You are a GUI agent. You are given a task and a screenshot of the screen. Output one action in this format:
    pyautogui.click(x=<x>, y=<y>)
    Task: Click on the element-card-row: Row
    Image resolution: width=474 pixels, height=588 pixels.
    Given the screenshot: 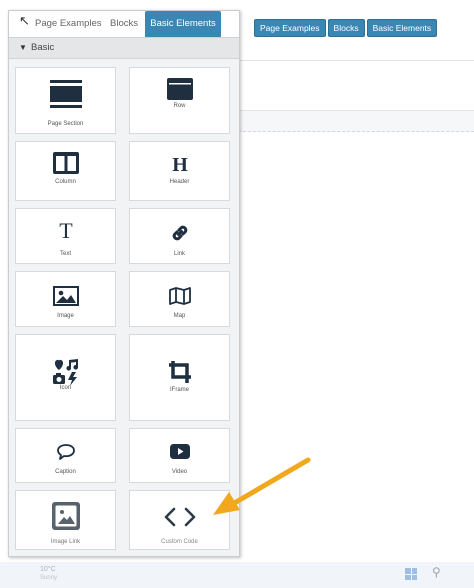 What is the action you would take?
    pyautogui.click(x=179, y=100)
    